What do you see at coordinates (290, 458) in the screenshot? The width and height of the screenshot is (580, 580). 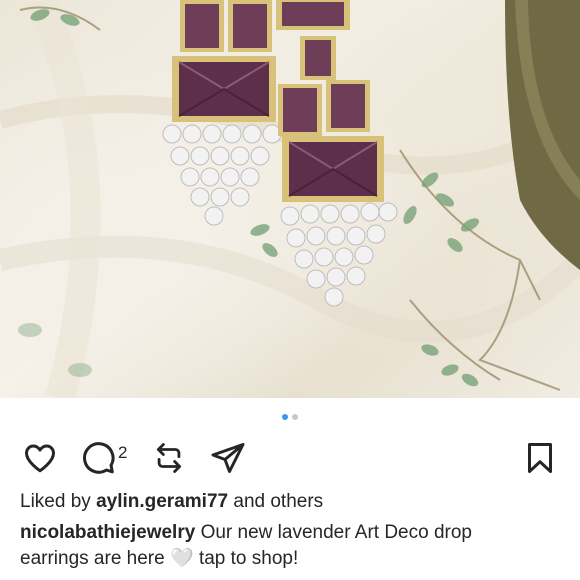 I see `post-actions-bar: 2` at bounding box center [290, 458].